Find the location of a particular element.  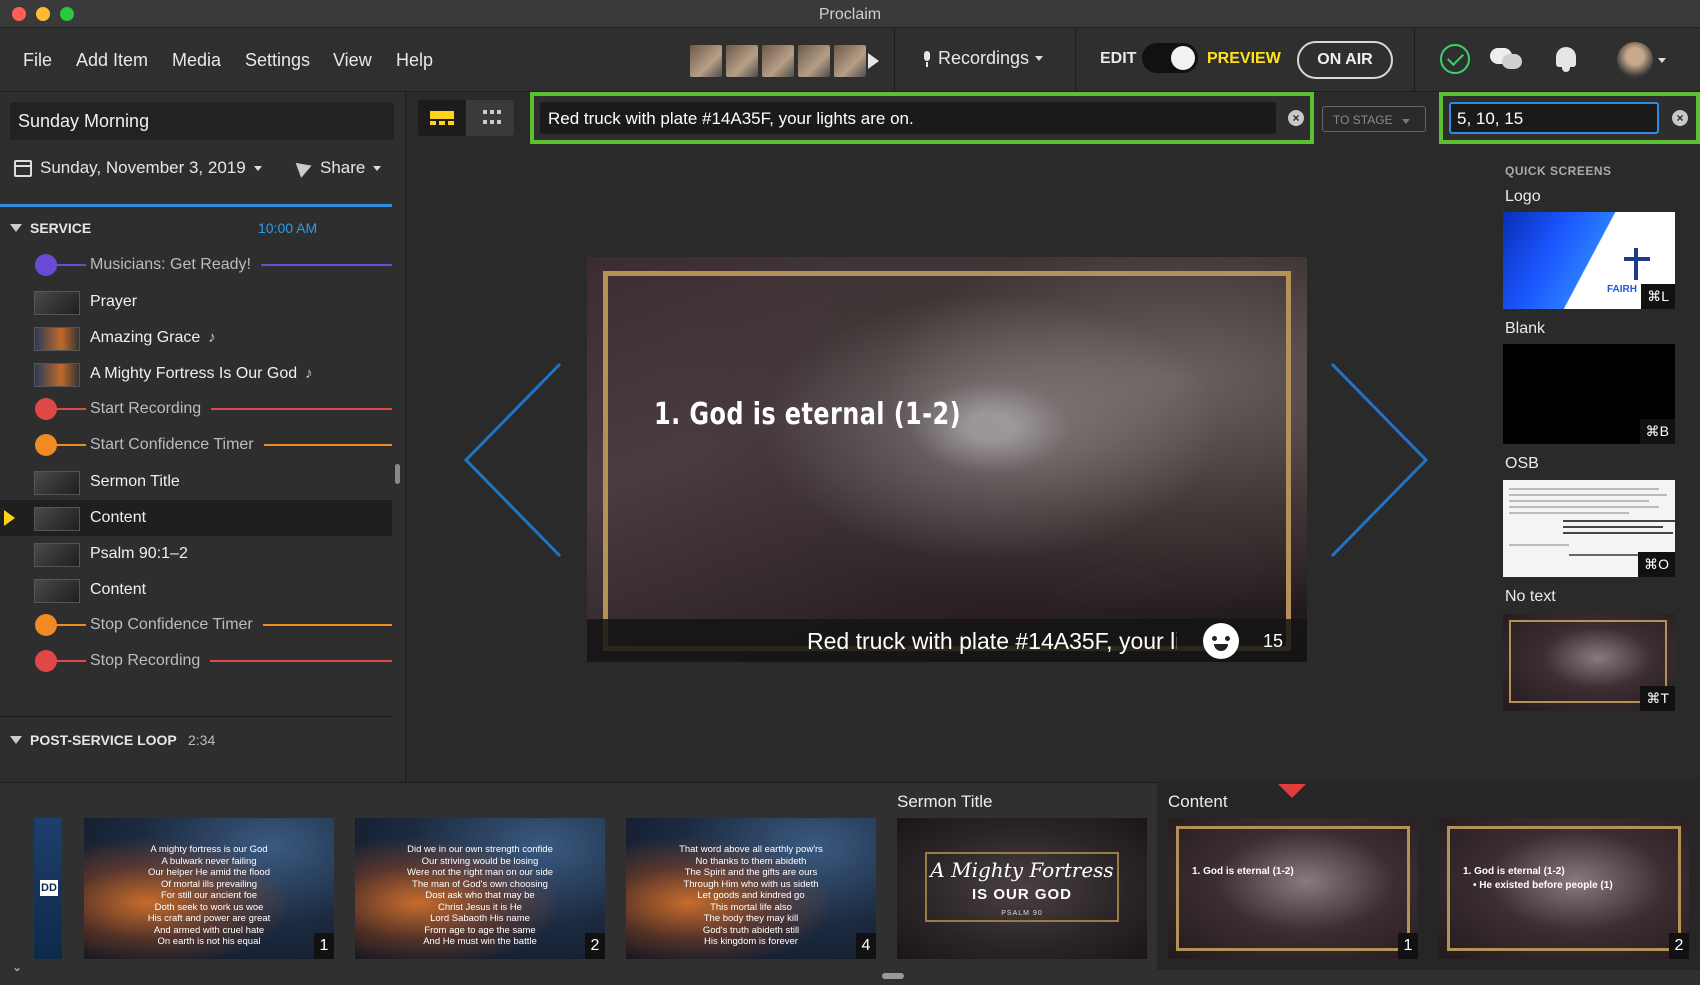

menu-media: Media is located at coordinates (196, 60).